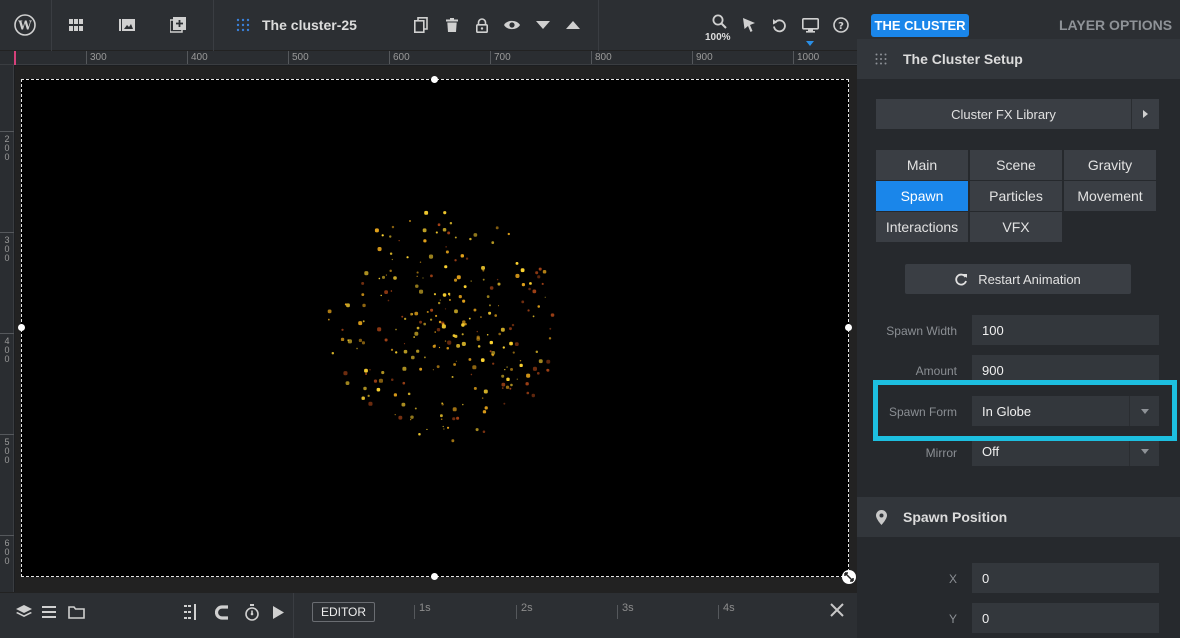 This screenshot has width=1180, height=638. What do you see at coordinates (49, 612) in the screenshot?
I see `menu-icon` at bounding box center [49, 612].